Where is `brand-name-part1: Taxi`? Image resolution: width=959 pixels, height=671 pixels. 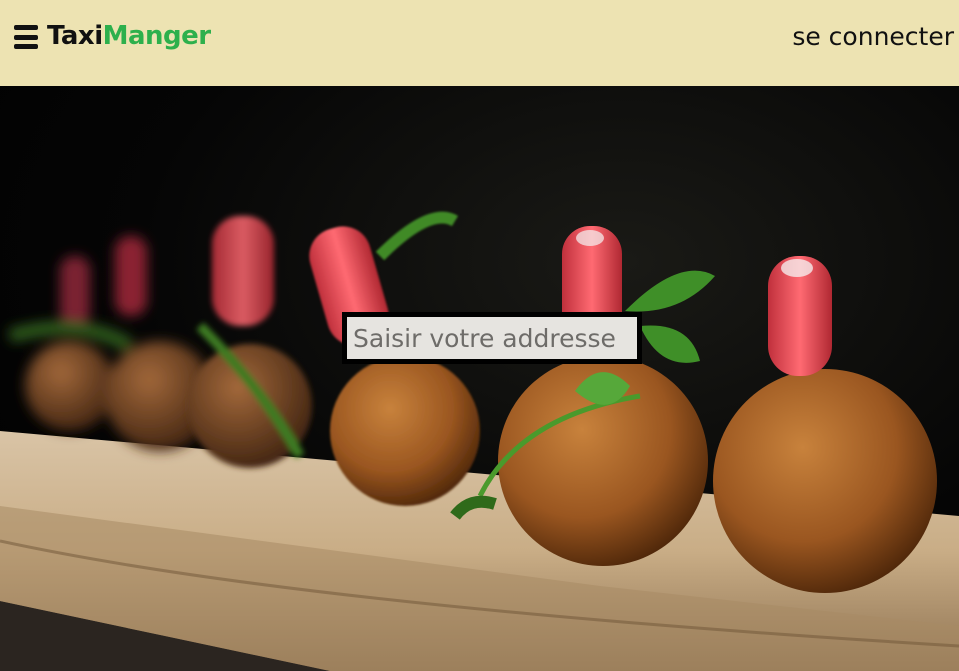 brand-name-part1: Taxi is located at coordinates (75, 36).